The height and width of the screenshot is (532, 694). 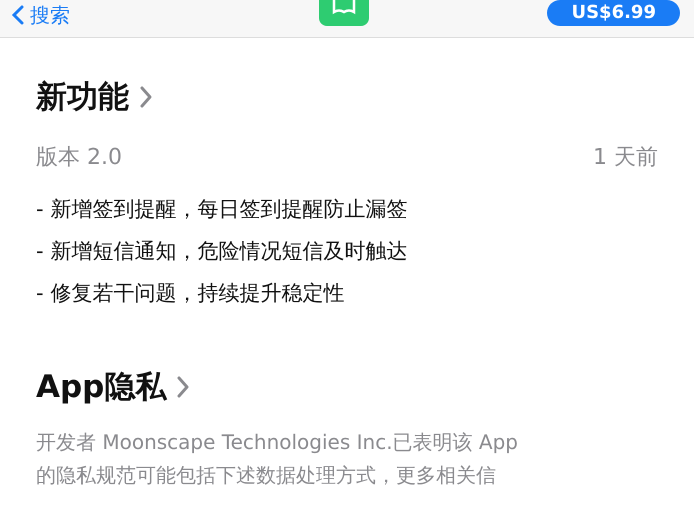 What do you see at coordinates (625, 158) in the screenshot?
I see `release-date: 1 天前` at bounding box center [625, 158].